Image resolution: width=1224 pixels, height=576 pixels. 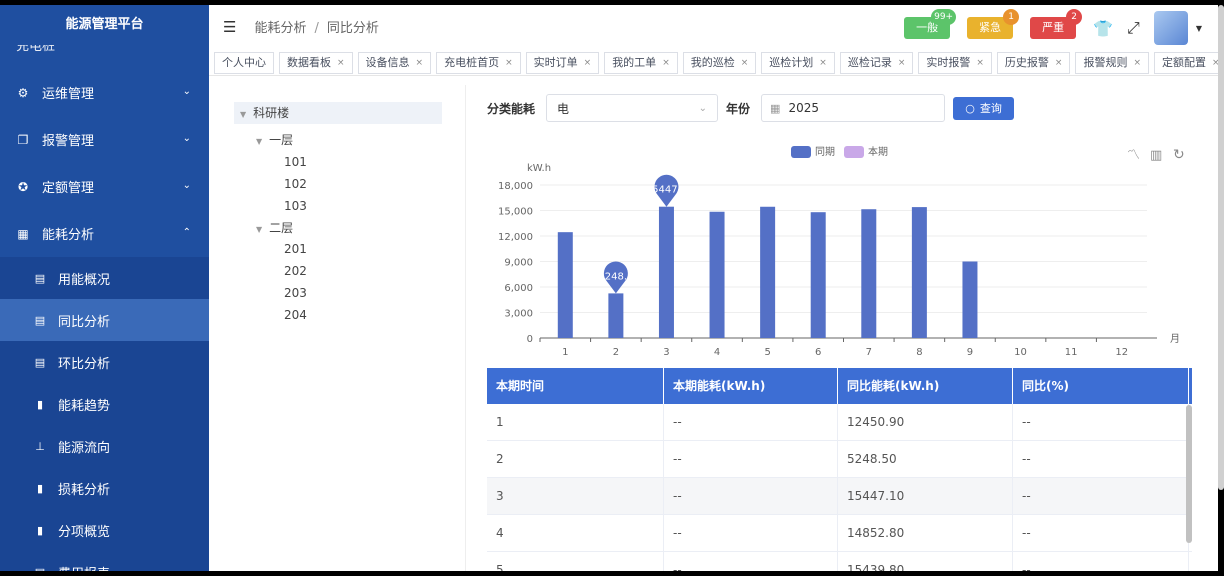 I want to click on tag-label: 我的工单, so click(x=634, y=62).